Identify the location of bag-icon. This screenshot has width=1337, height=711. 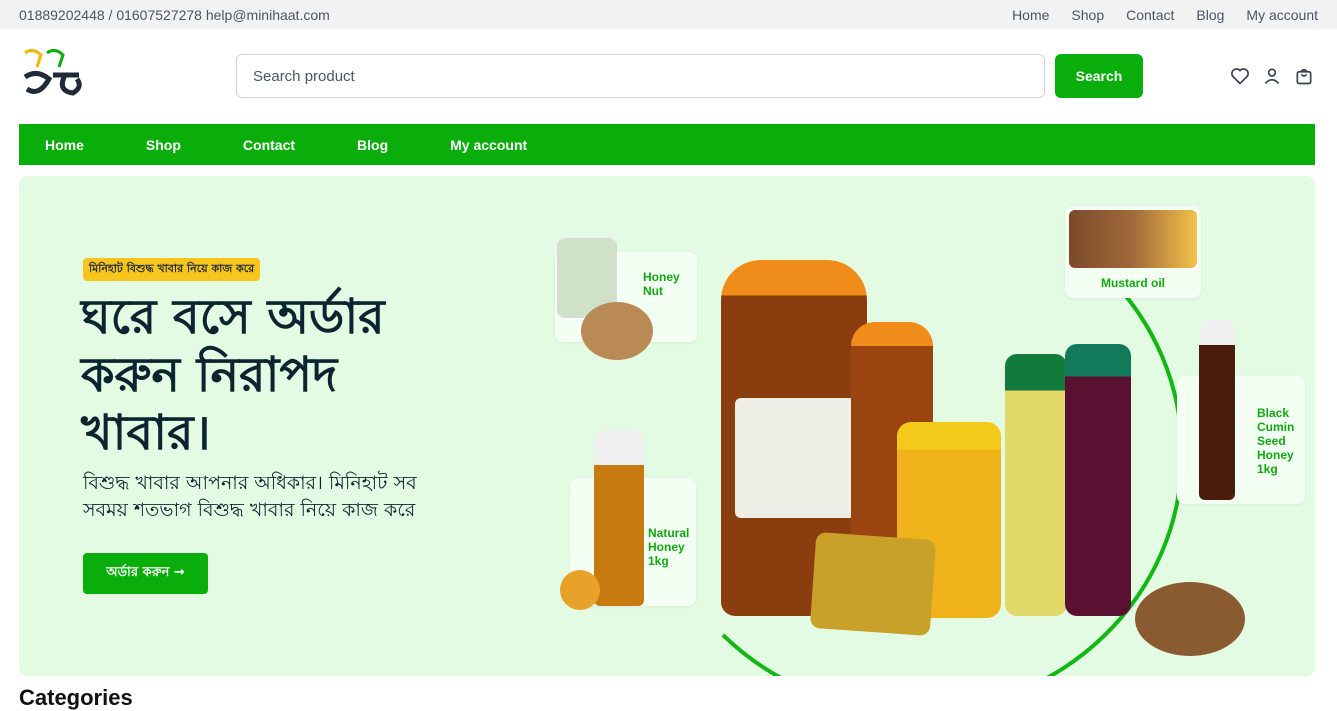
(1304, 76).